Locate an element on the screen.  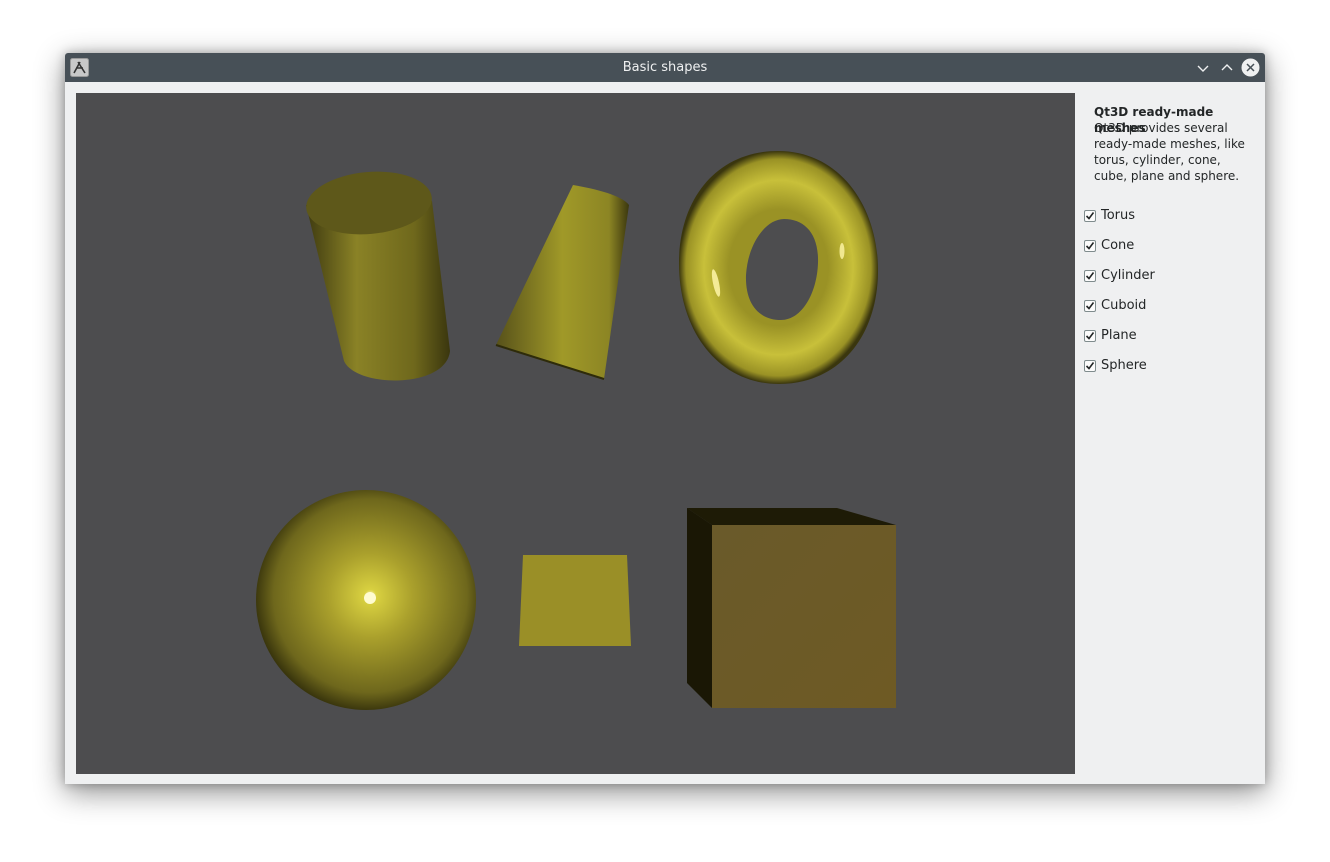
maximize-button is located at coordinates (1226, 67).